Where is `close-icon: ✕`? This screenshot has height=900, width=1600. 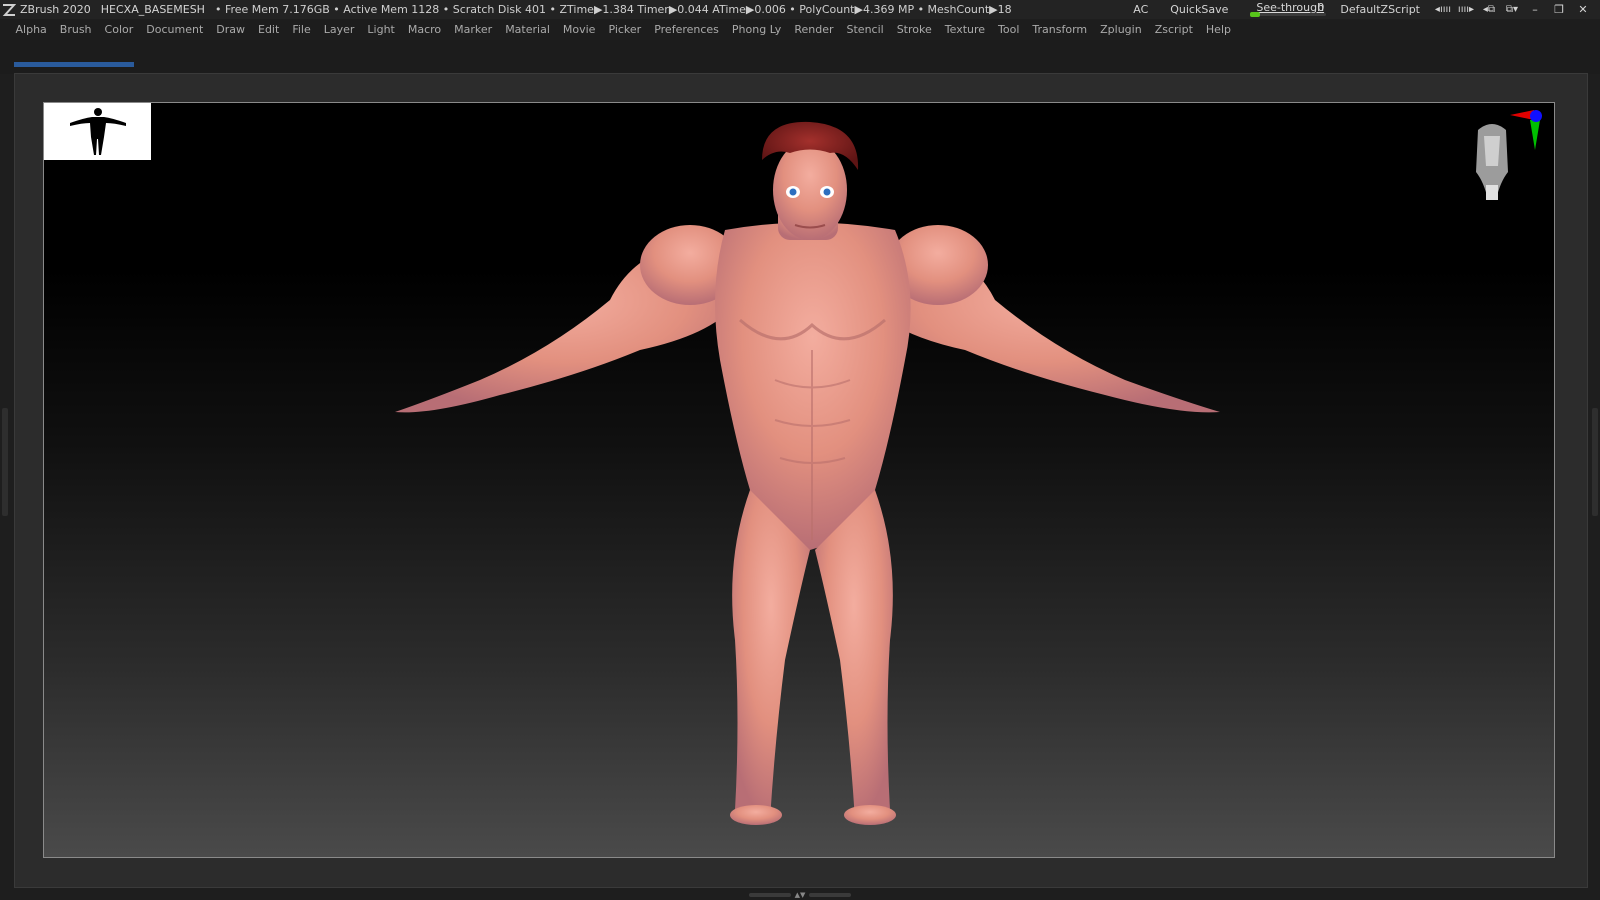
close-icon: ✕ is located at coordinates (1583, 10).